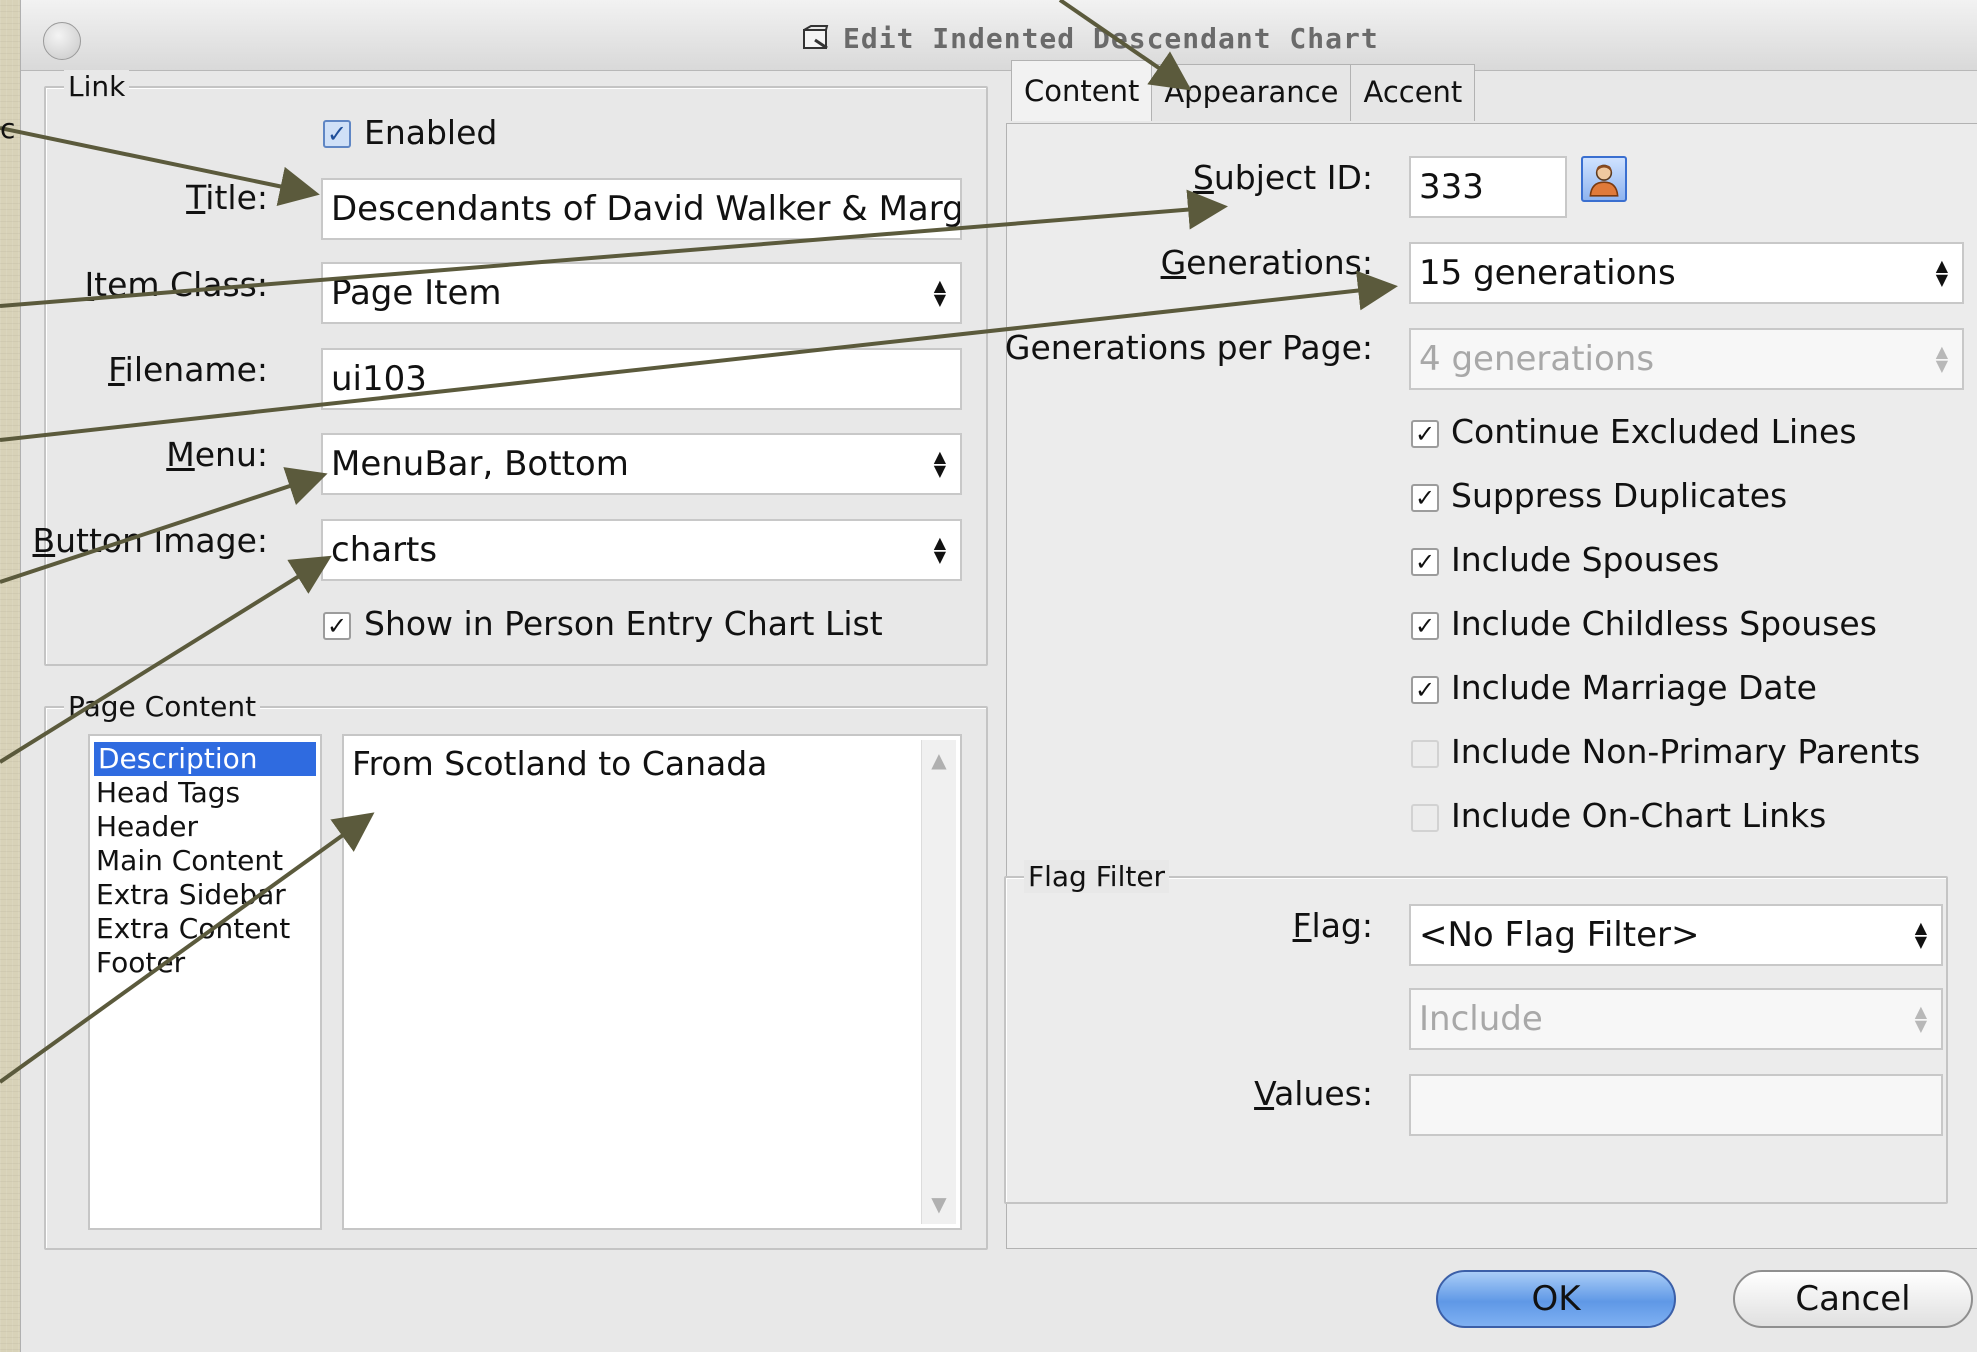 The width and height of the screenshot is (1977, 1352). I want to click on item-class-label: Item Class:, so click(176, 284).